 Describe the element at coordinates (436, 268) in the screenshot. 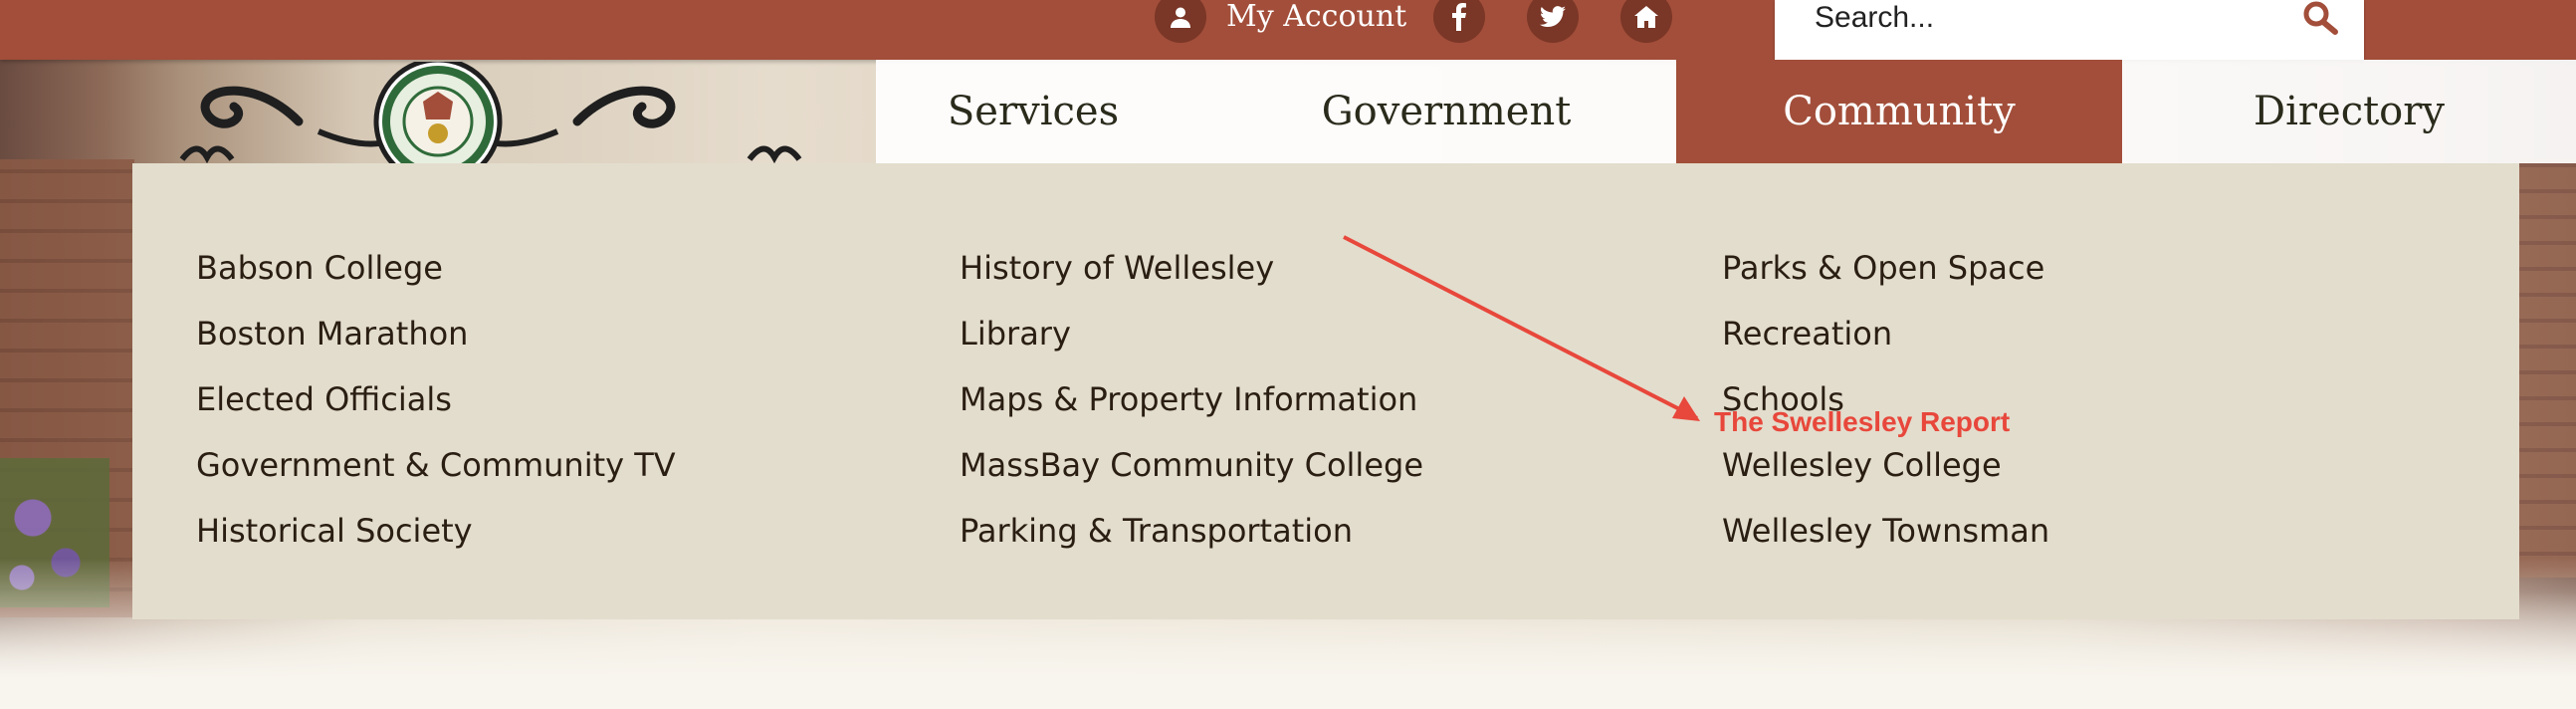

I see `menu-link-babson-college: Babson College` at that location.